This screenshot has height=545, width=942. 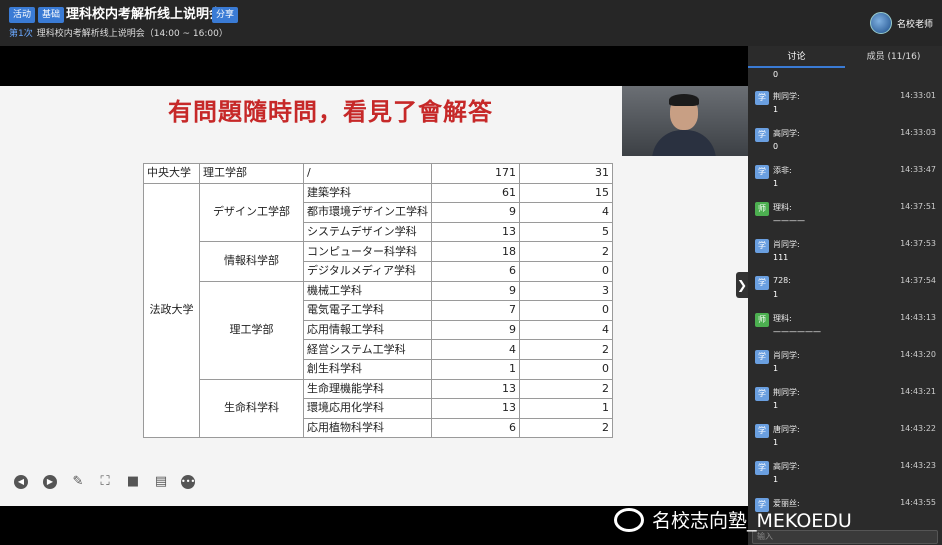 I want to click on tab-discussion: 讨论, so click(x=796, y=57).